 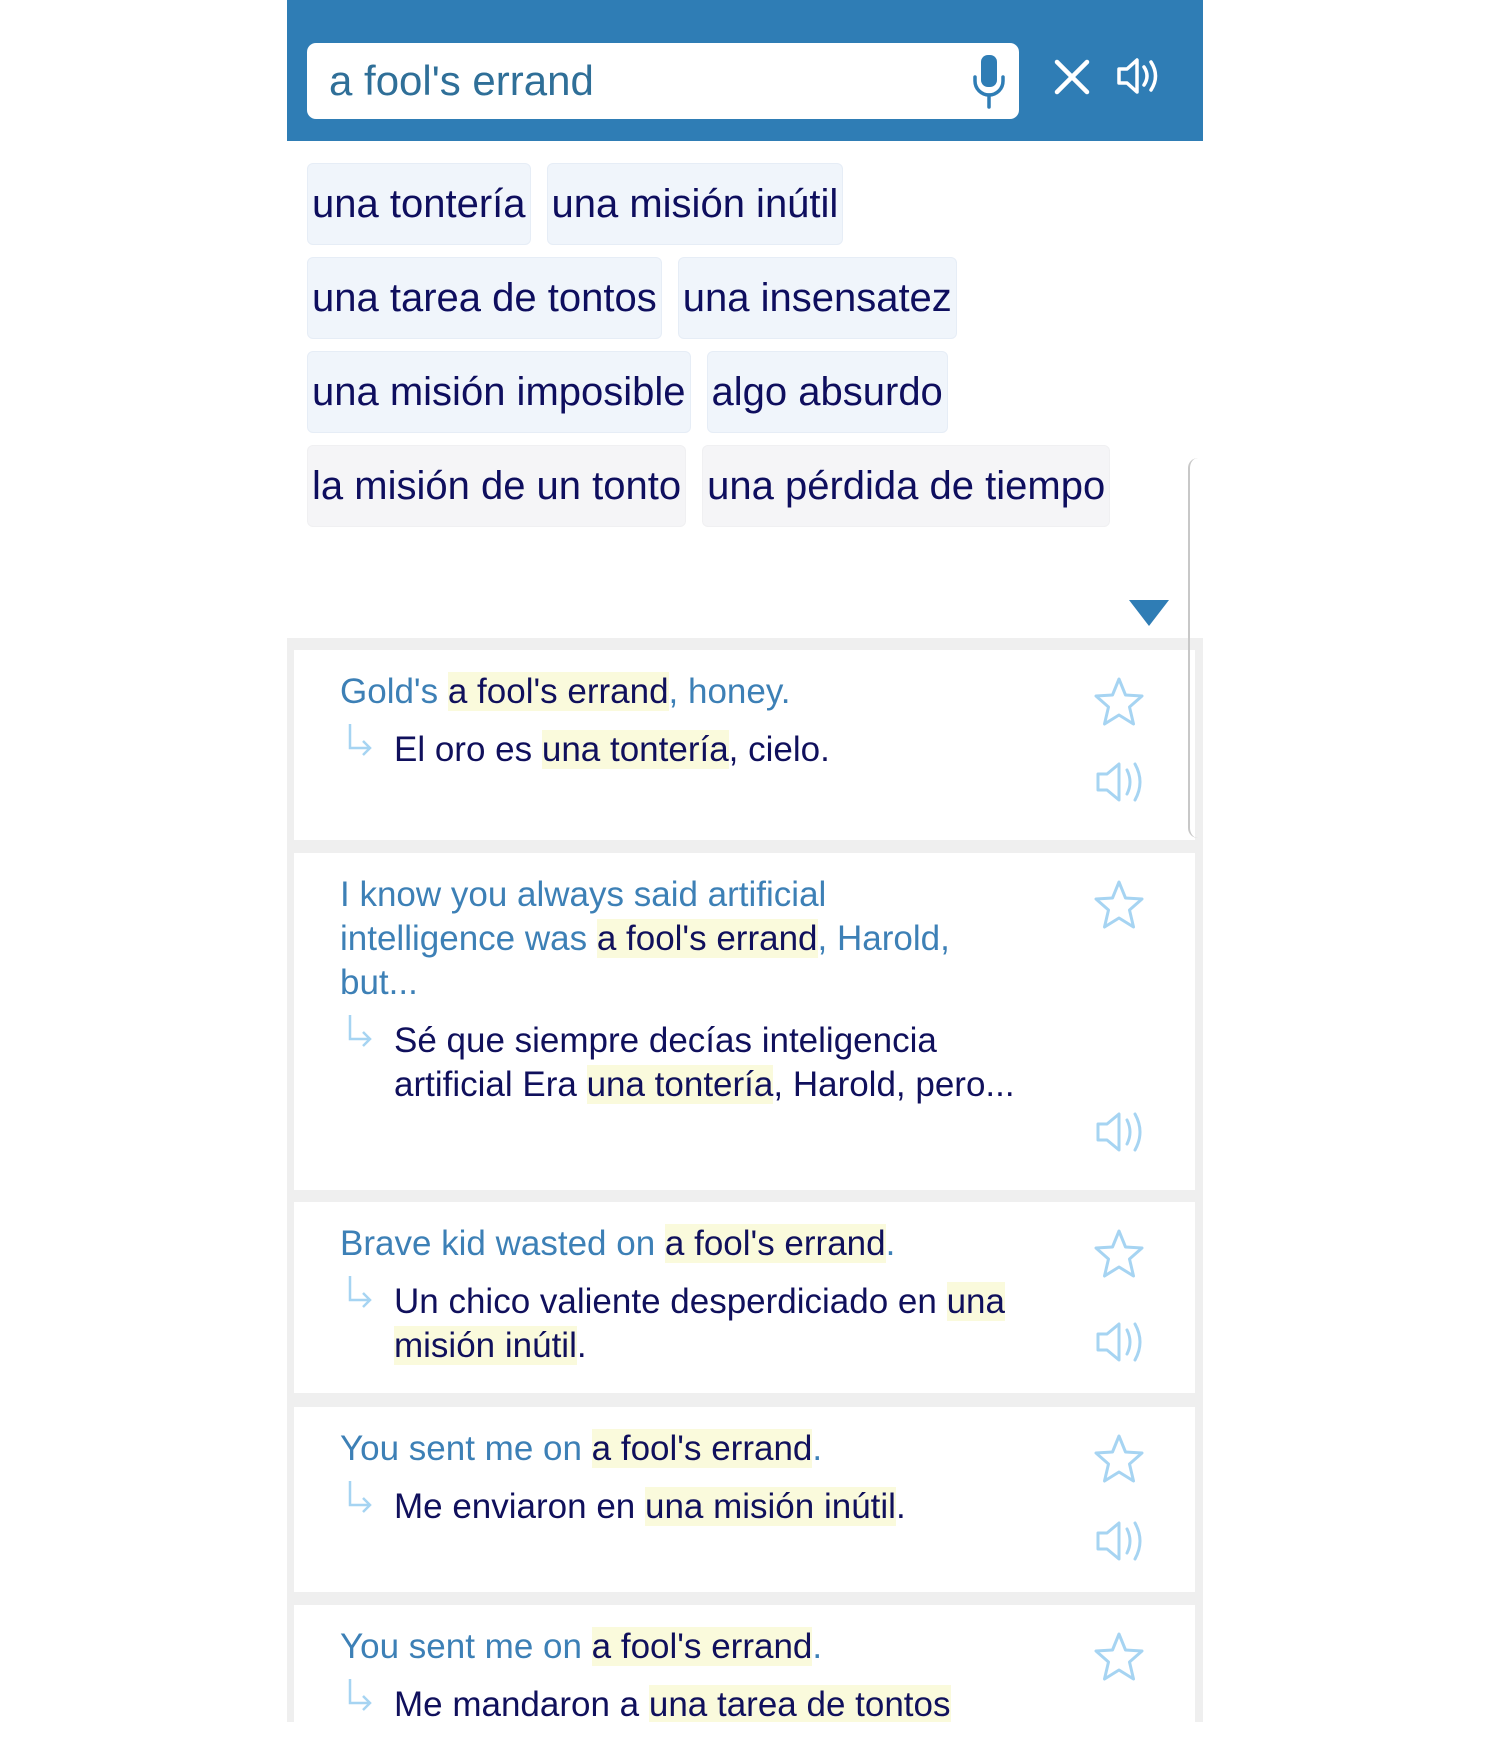 What do you see at coordinates (629, 81) in the screenshot?
I see `search-input` at bounding box center [629, 81].